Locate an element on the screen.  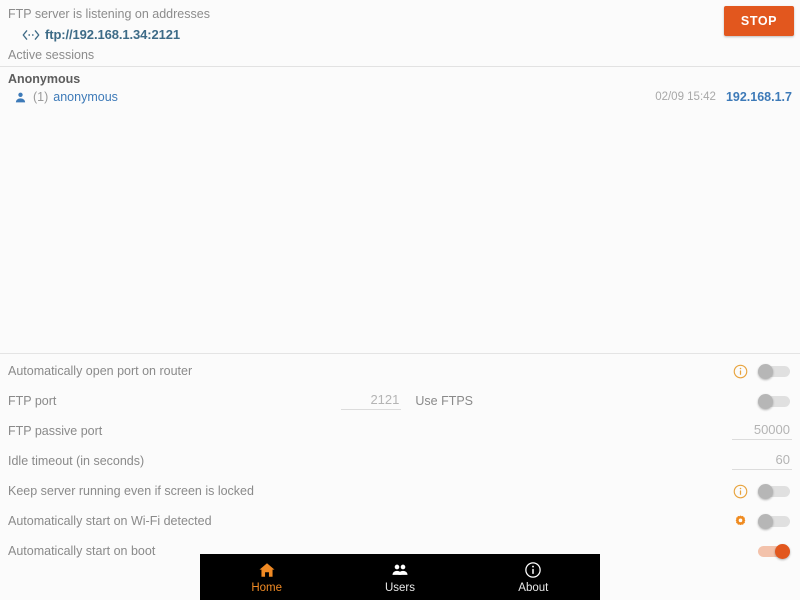
setting-label: Automatically start on boot is located at coordinates (82, 551).